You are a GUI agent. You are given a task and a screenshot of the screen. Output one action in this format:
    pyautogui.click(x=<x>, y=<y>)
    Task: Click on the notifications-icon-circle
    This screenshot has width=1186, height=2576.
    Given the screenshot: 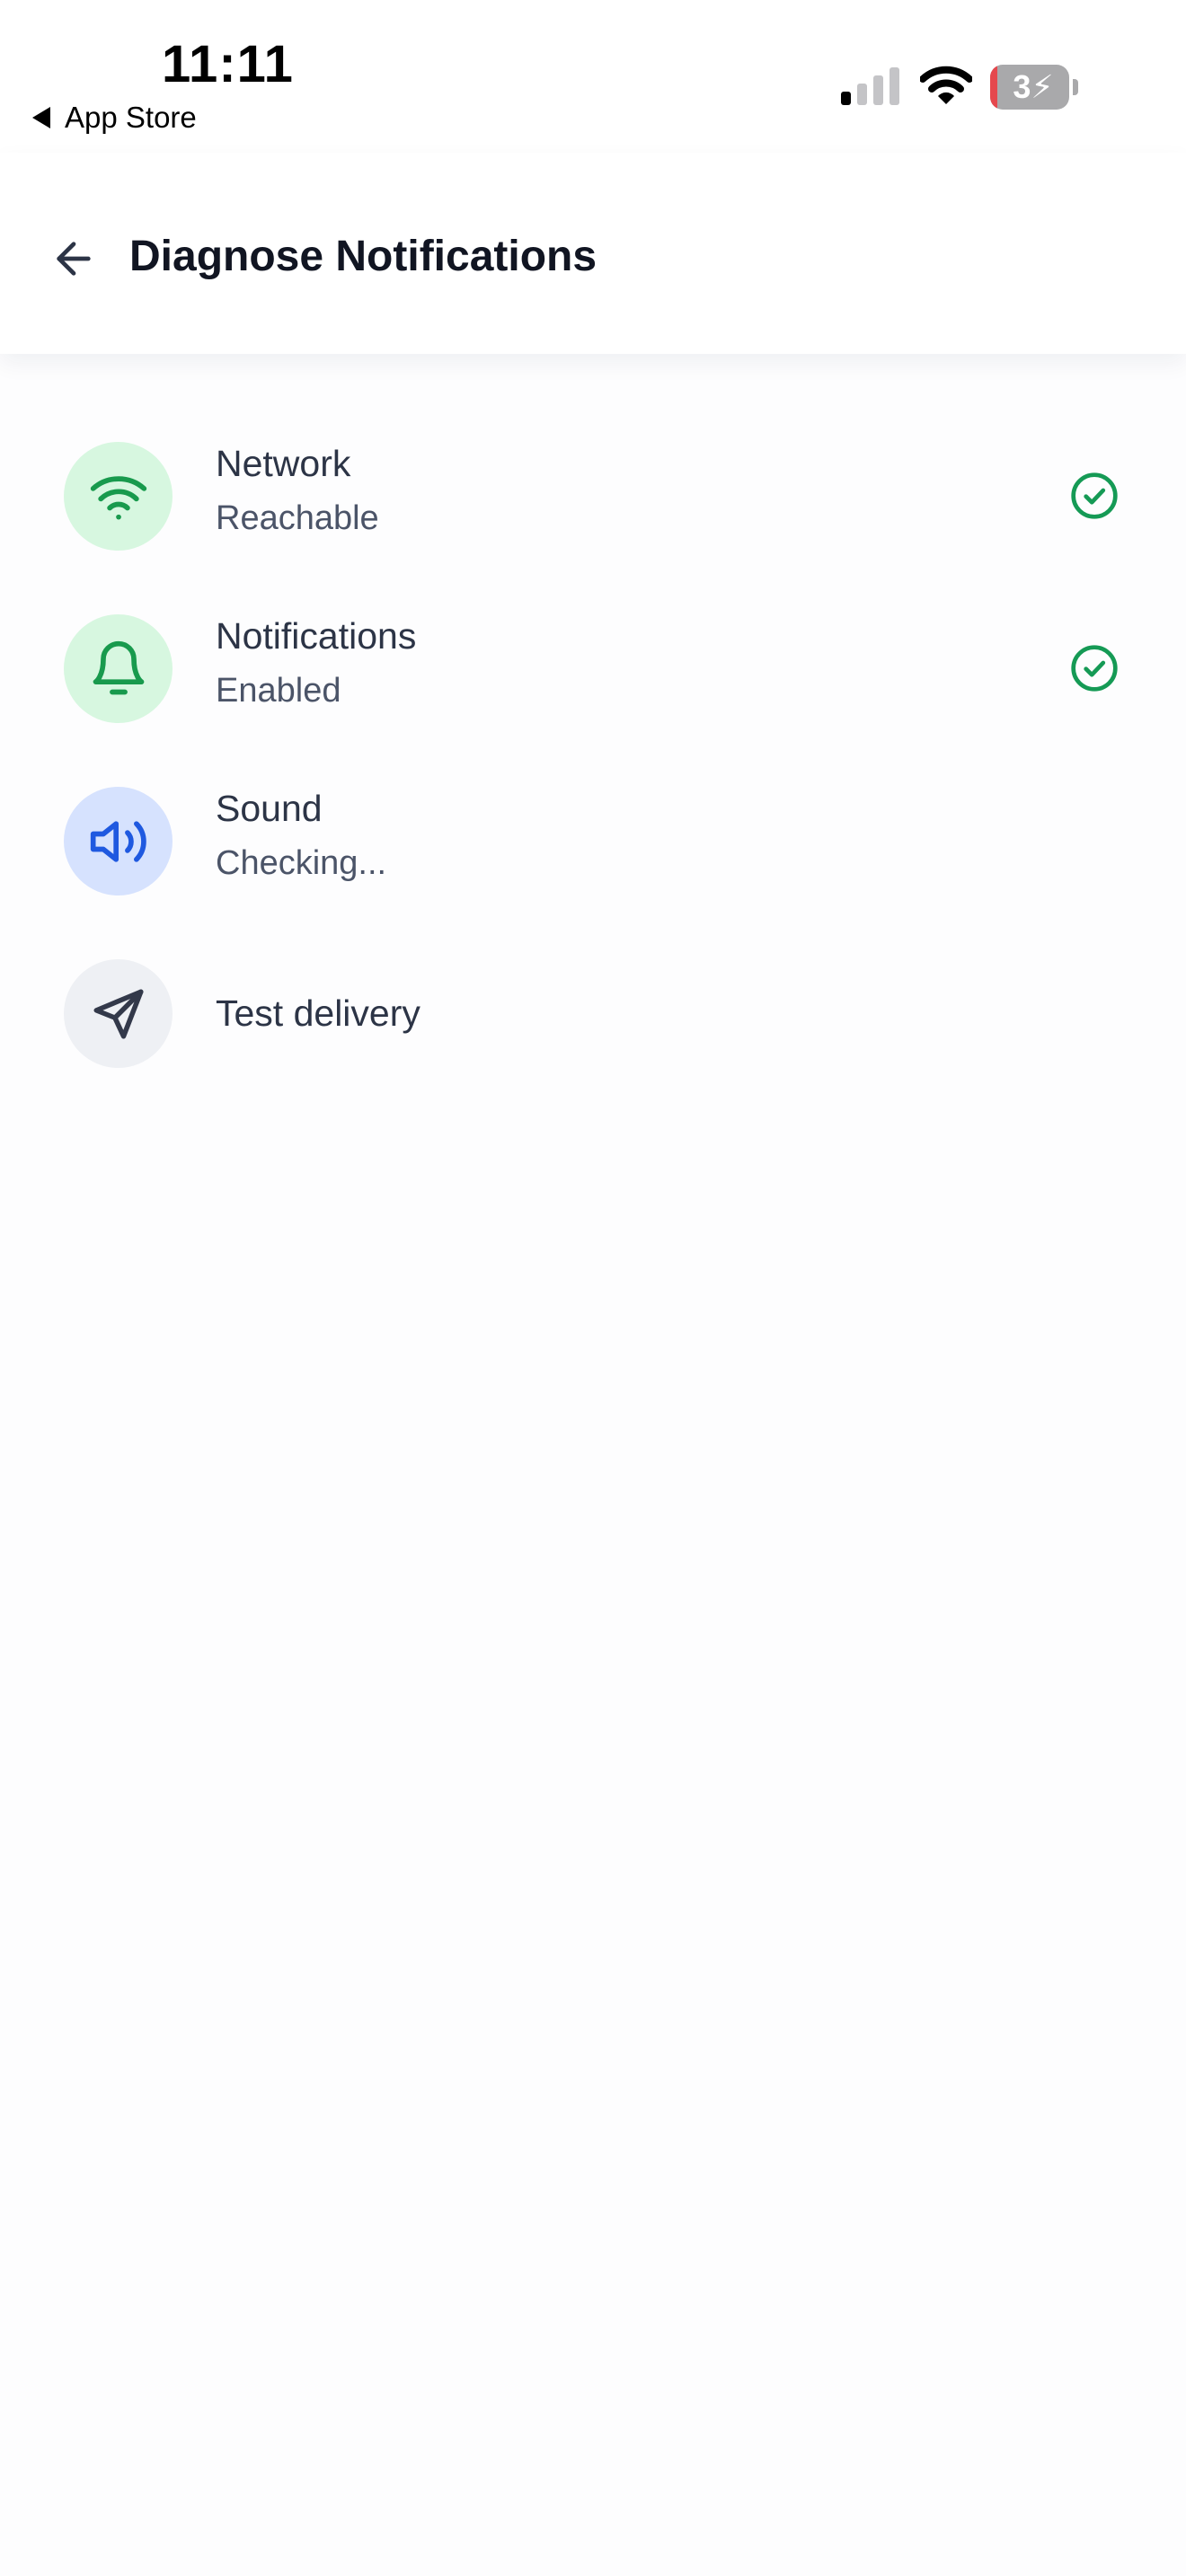 What is the action you would take?
    pyautogui.click(x=118, y=668)
    